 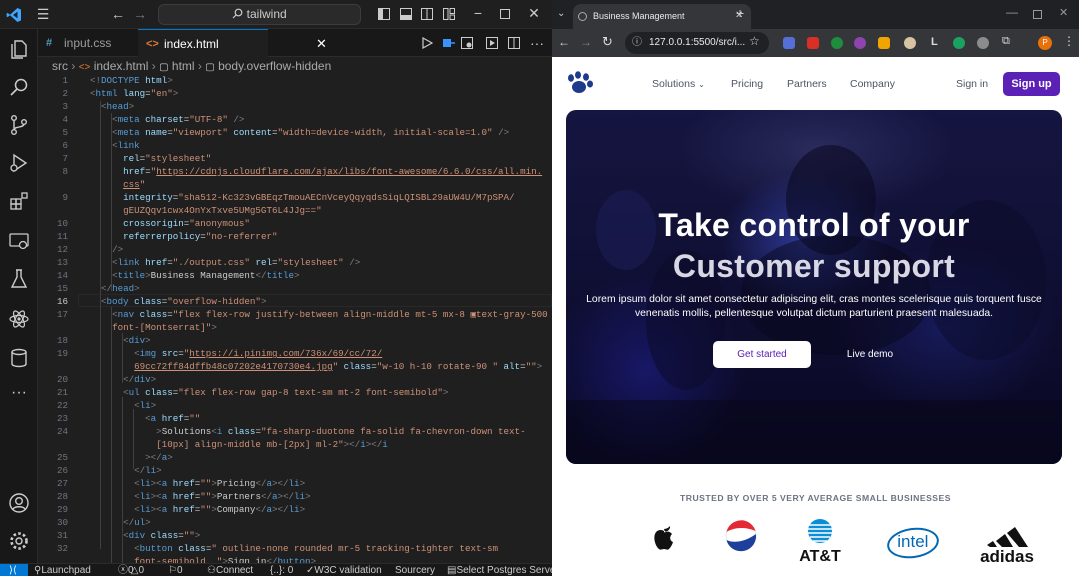 I want to click on more-icon: ···, so click(x=19, y=393).